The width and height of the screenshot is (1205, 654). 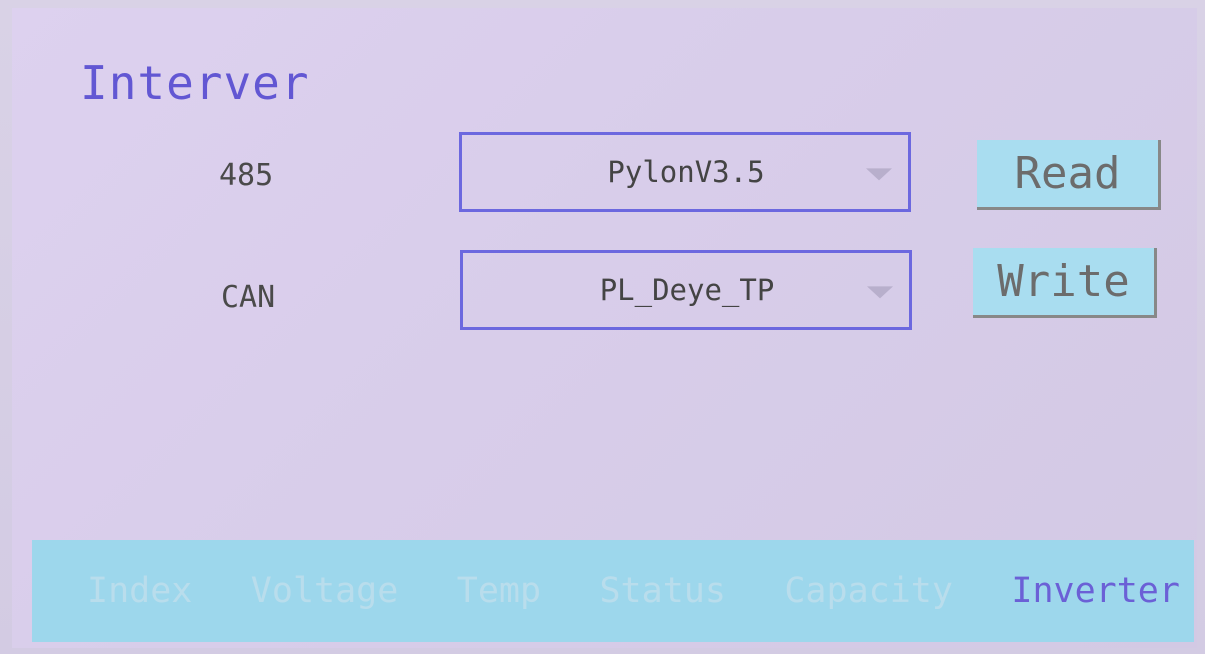 I want to click on write-button: Write, so click(x=1065, y=283).